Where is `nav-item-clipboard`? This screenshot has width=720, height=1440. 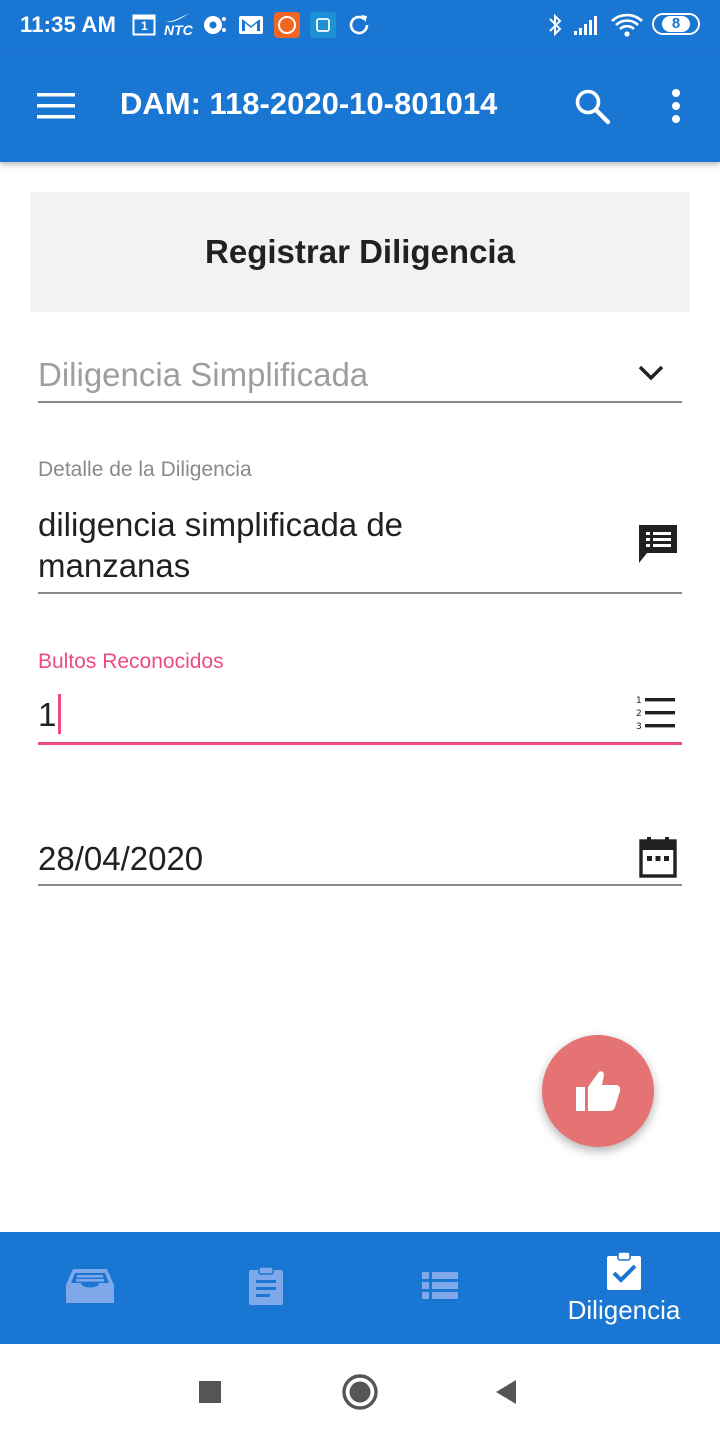 nav-item-clipboard is located at coordinates (266, 1288).